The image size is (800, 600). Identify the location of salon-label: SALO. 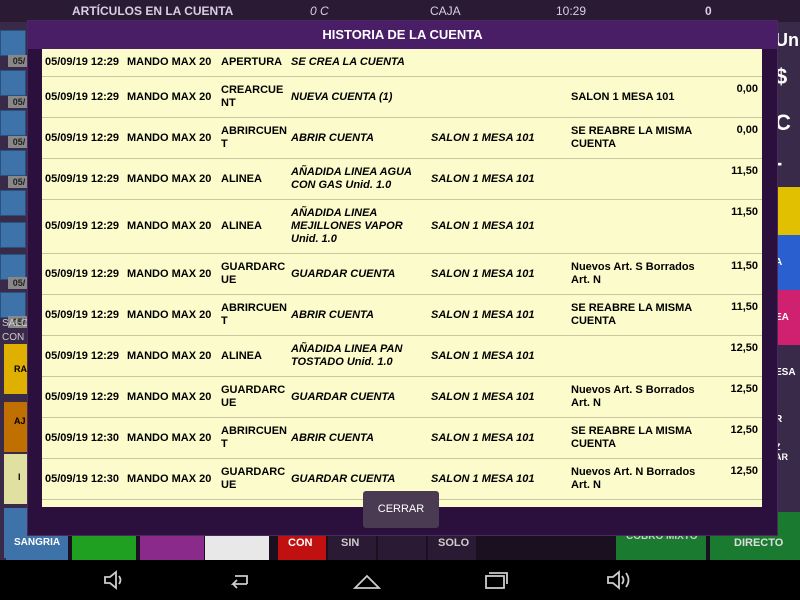
(15, 323).